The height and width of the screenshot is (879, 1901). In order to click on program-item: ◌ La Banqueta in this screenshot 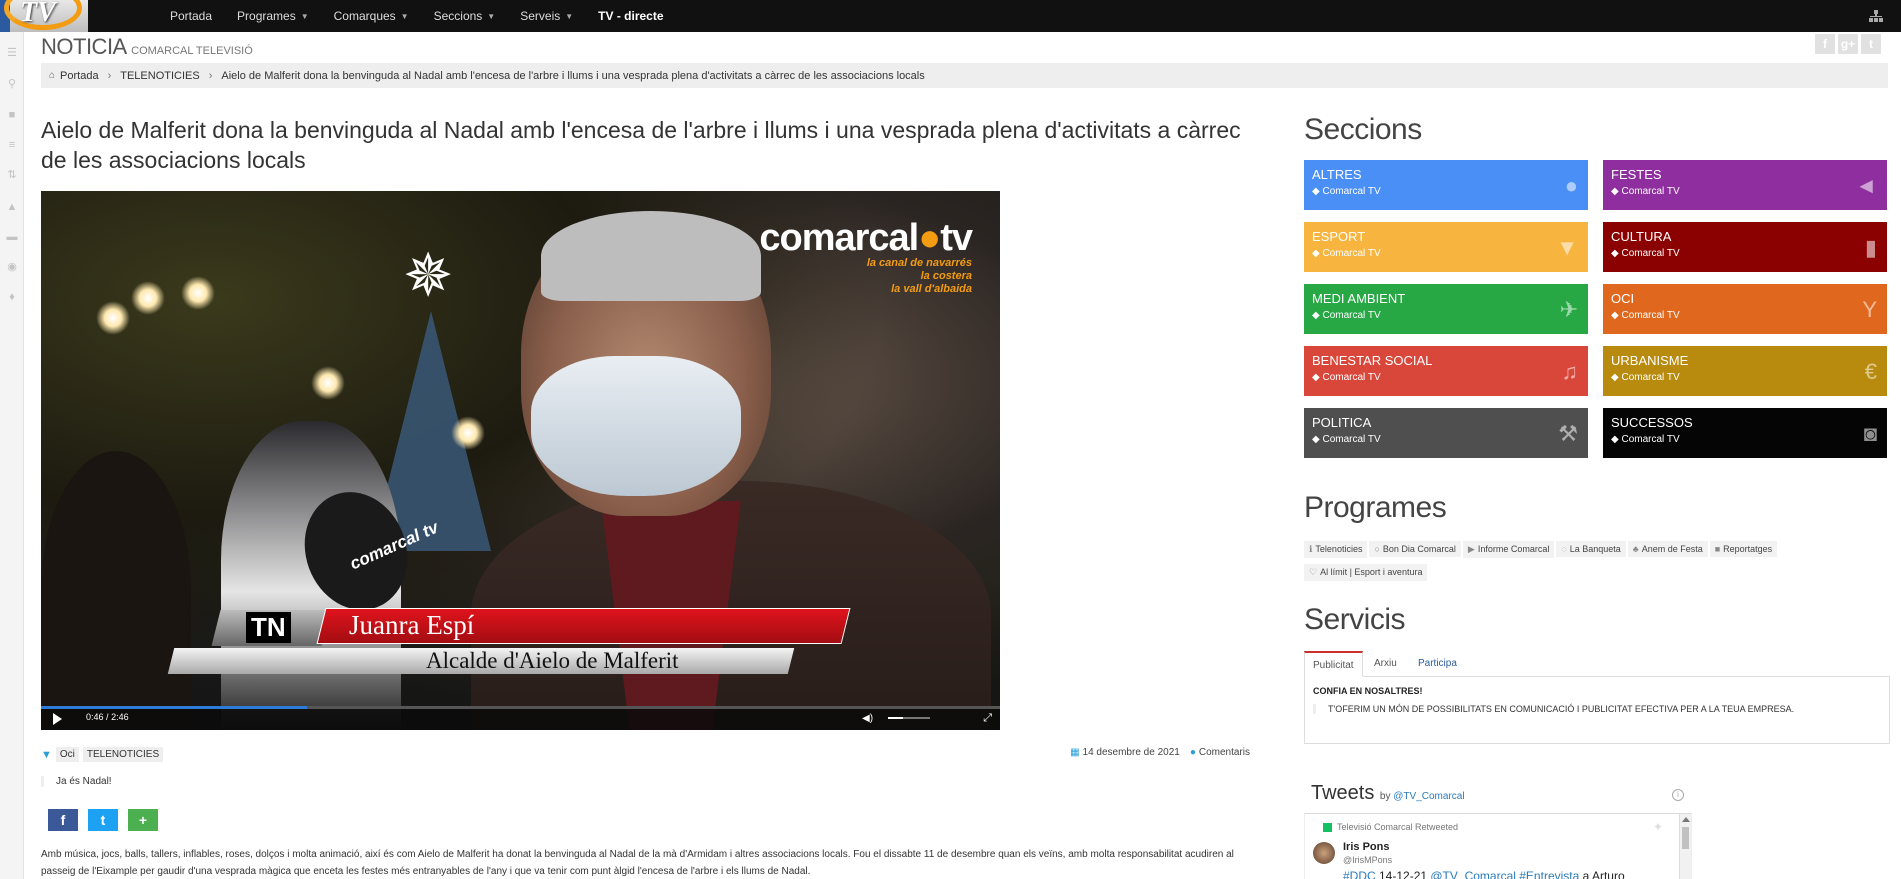, I will do `click(1591, 549)`.